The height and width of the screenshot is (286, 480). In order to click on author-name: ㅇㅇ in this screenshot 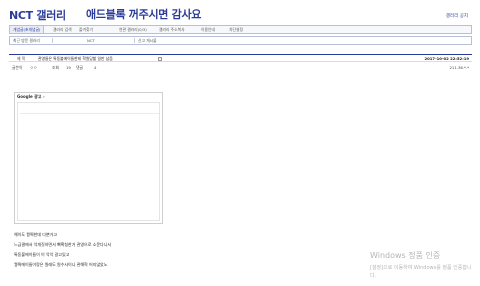, I will do `click(33, 68)`.